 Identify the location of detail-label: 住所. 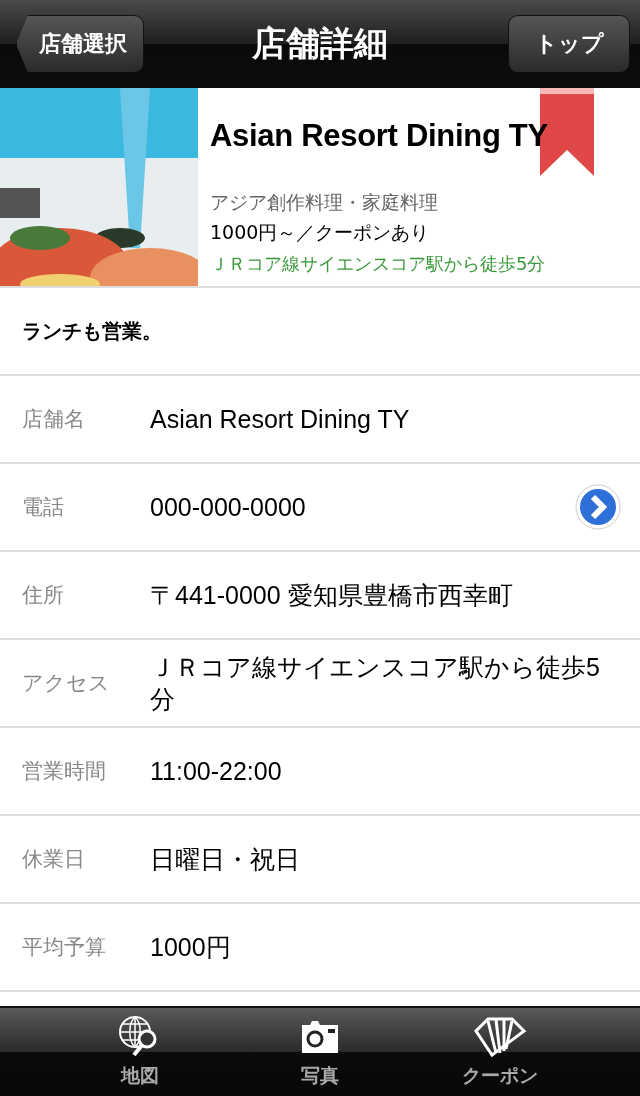
(43, 595).